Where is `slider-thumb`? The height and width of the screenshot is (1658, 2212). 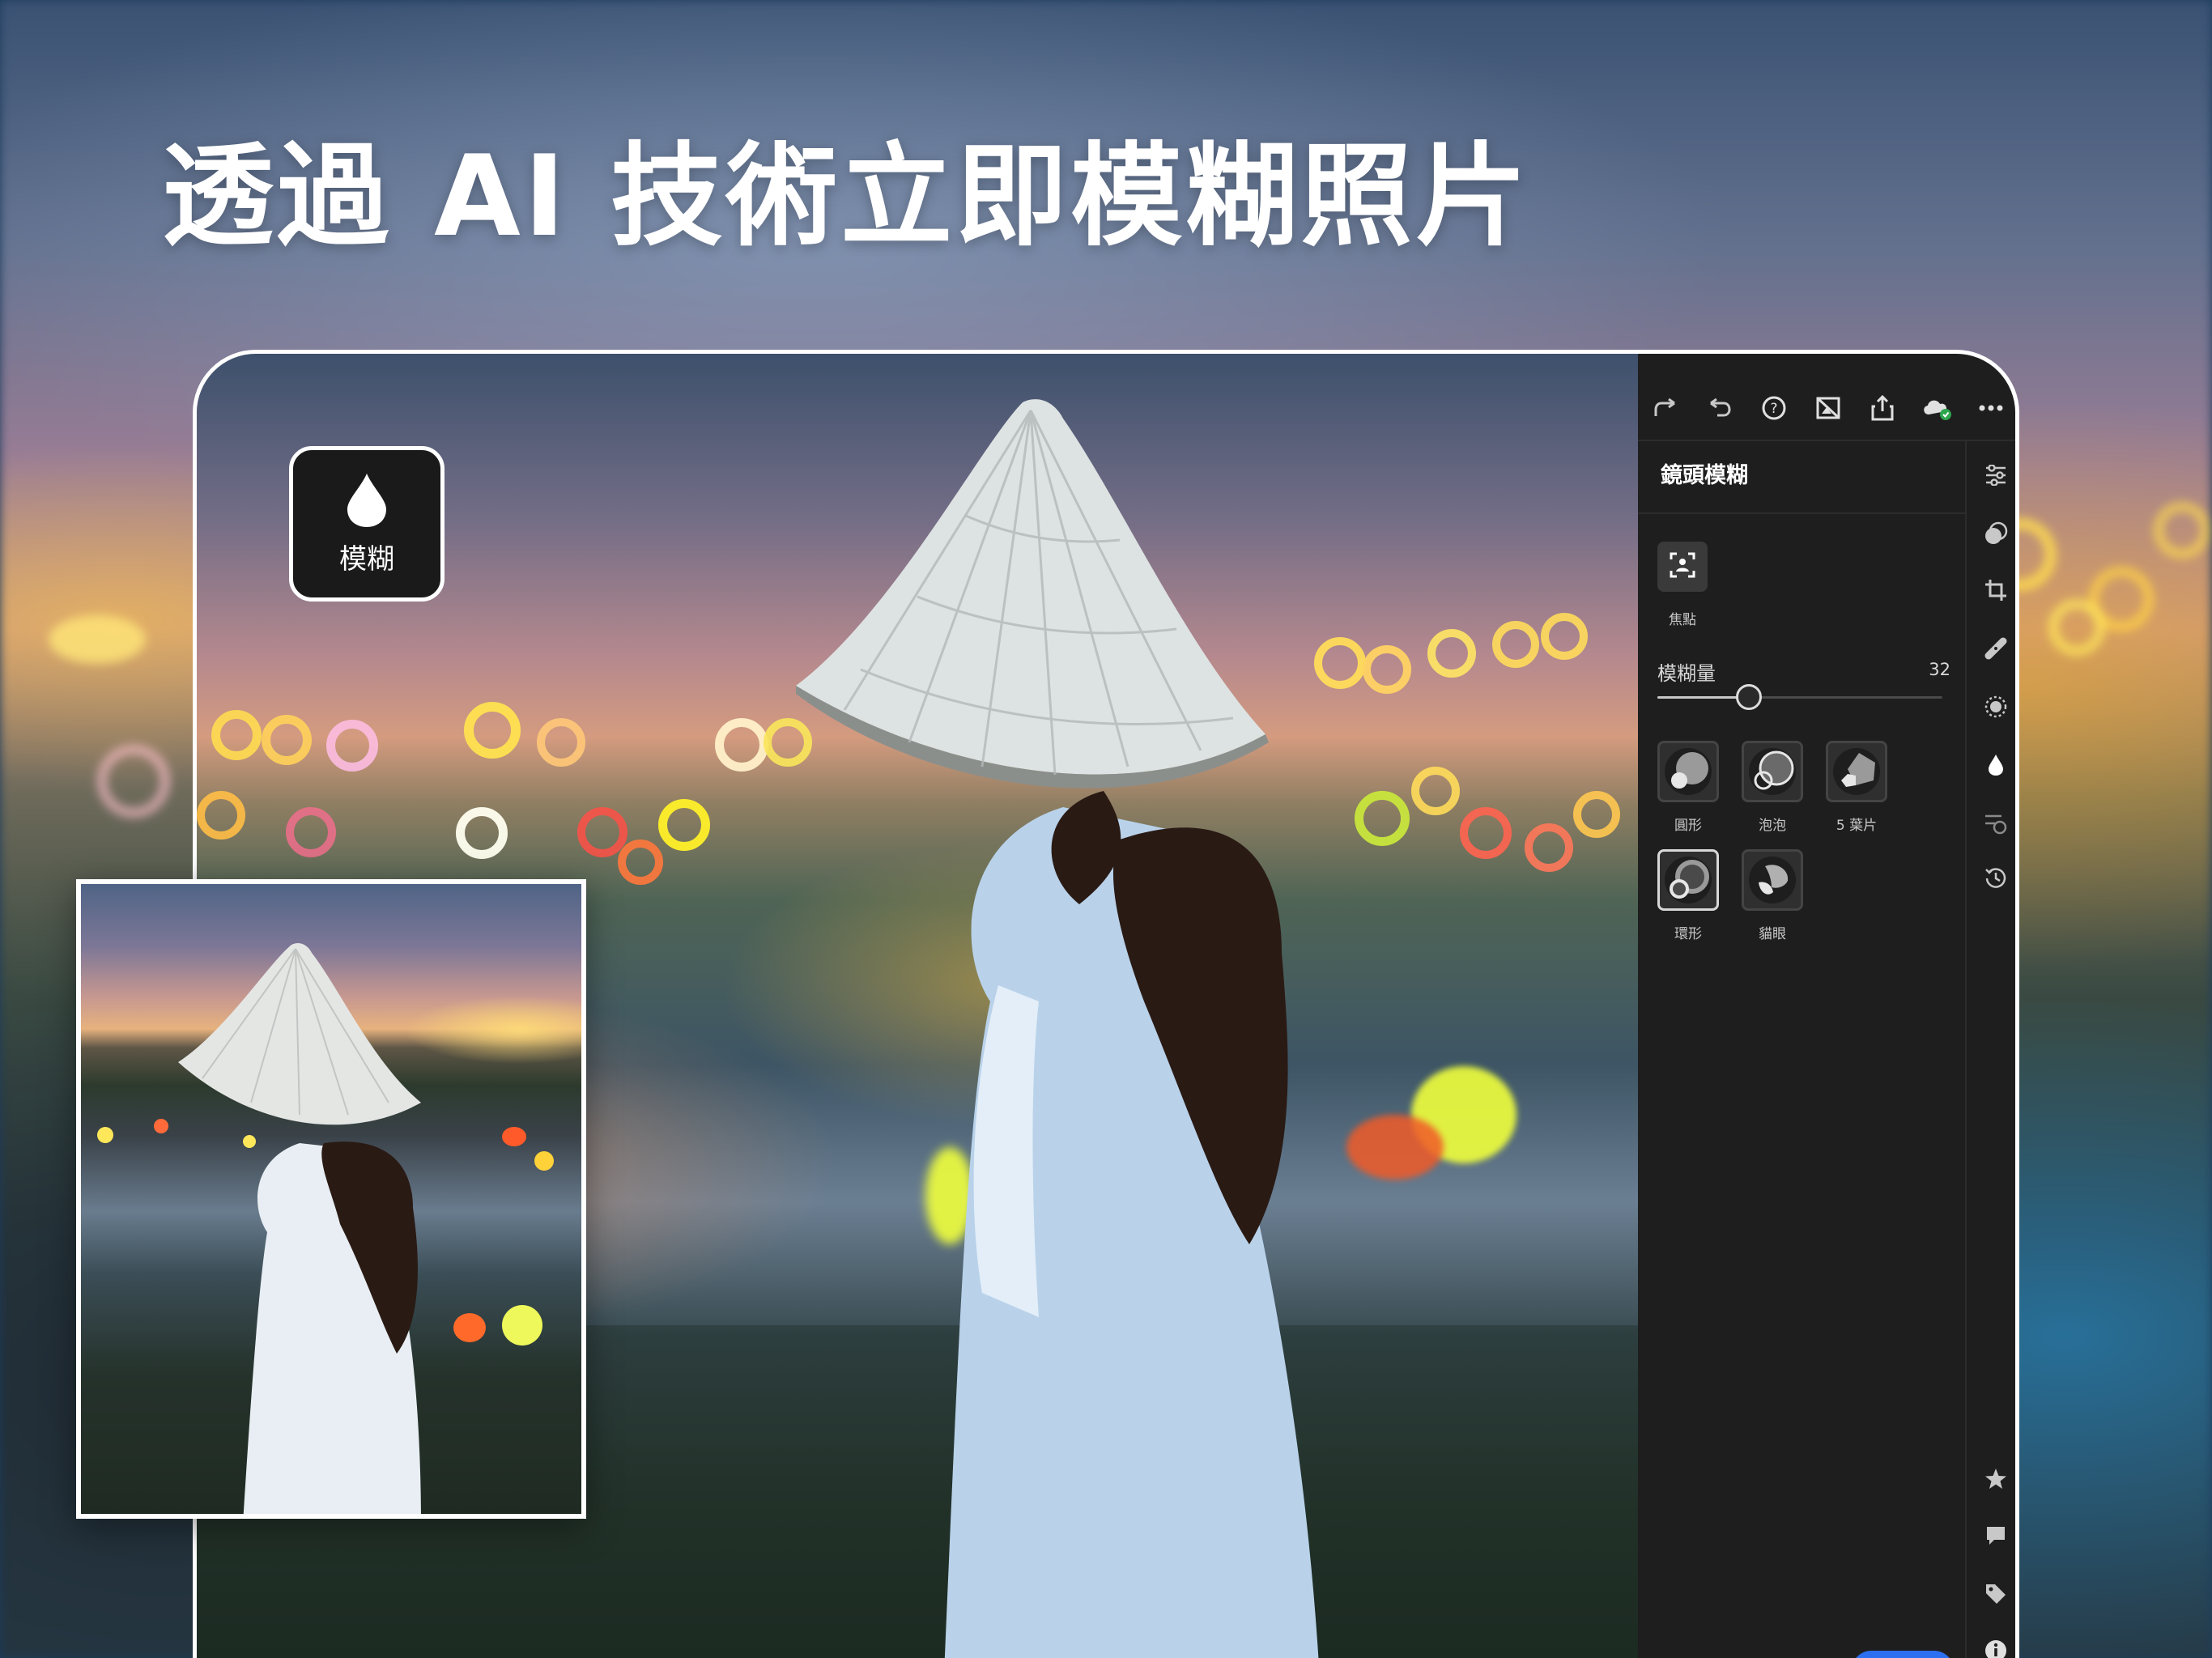
slider-thumb is located at coordinates (1748, 697).